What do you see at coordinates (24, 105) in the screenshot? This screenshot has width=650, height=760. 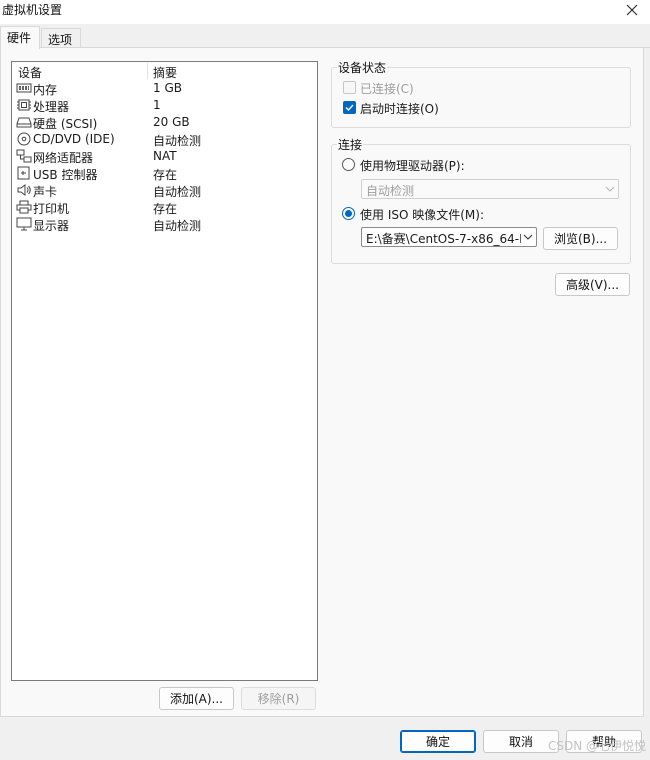 I see `processor-icon` at bounding box center [24, 105].